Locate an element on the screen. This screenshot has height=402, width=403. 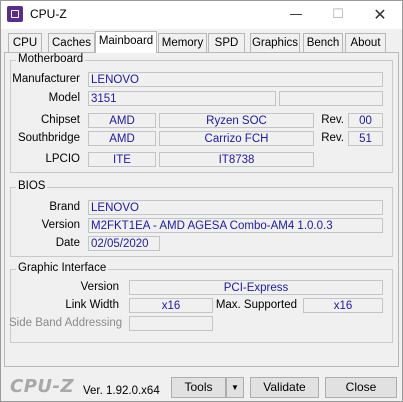
chipset-vendor-field: AMD is located at coordinates (122, 120).